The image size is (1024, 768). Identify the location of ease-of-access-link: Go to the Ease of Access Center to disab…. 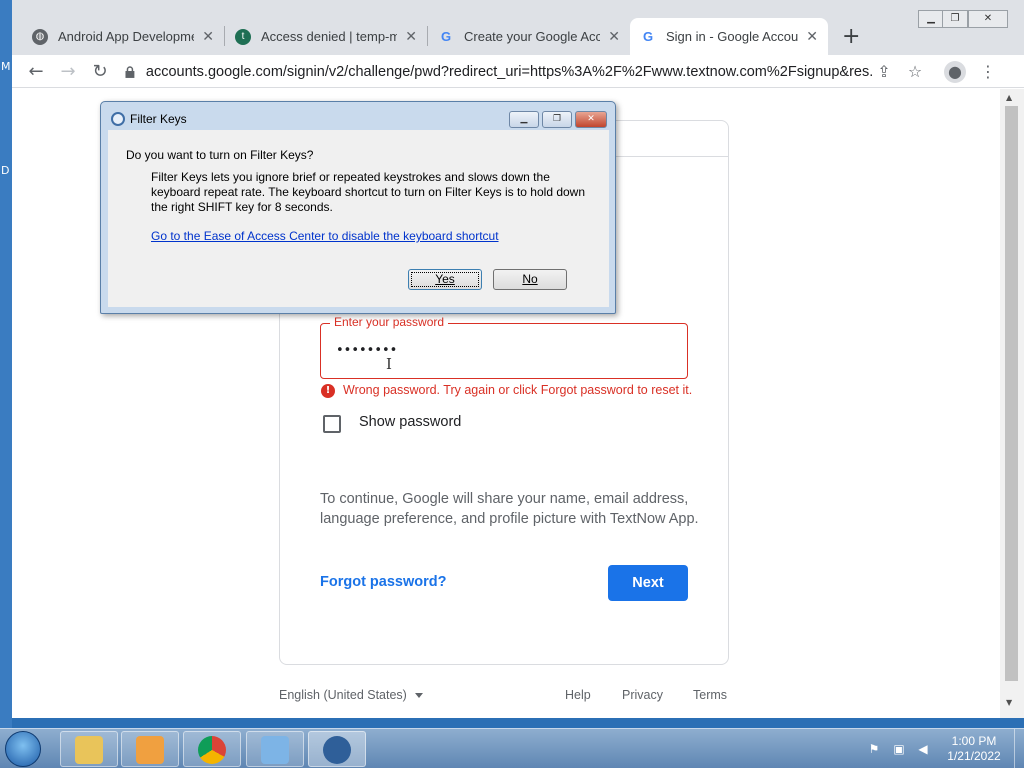
(325, 236).